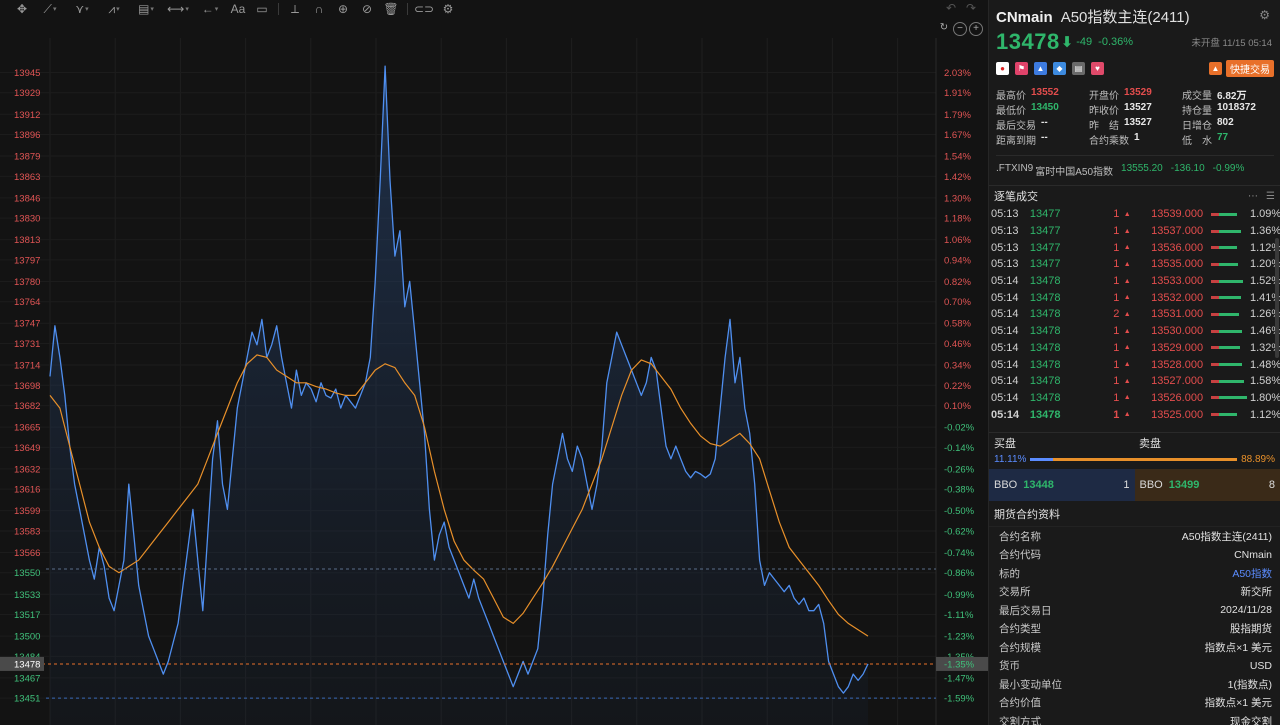 This screenshot has height=725, width=1280. Describe the element at coordinates (82, 9) in the screenshot. I see `pitchfork-icon: ⋎ ▾` at that location.